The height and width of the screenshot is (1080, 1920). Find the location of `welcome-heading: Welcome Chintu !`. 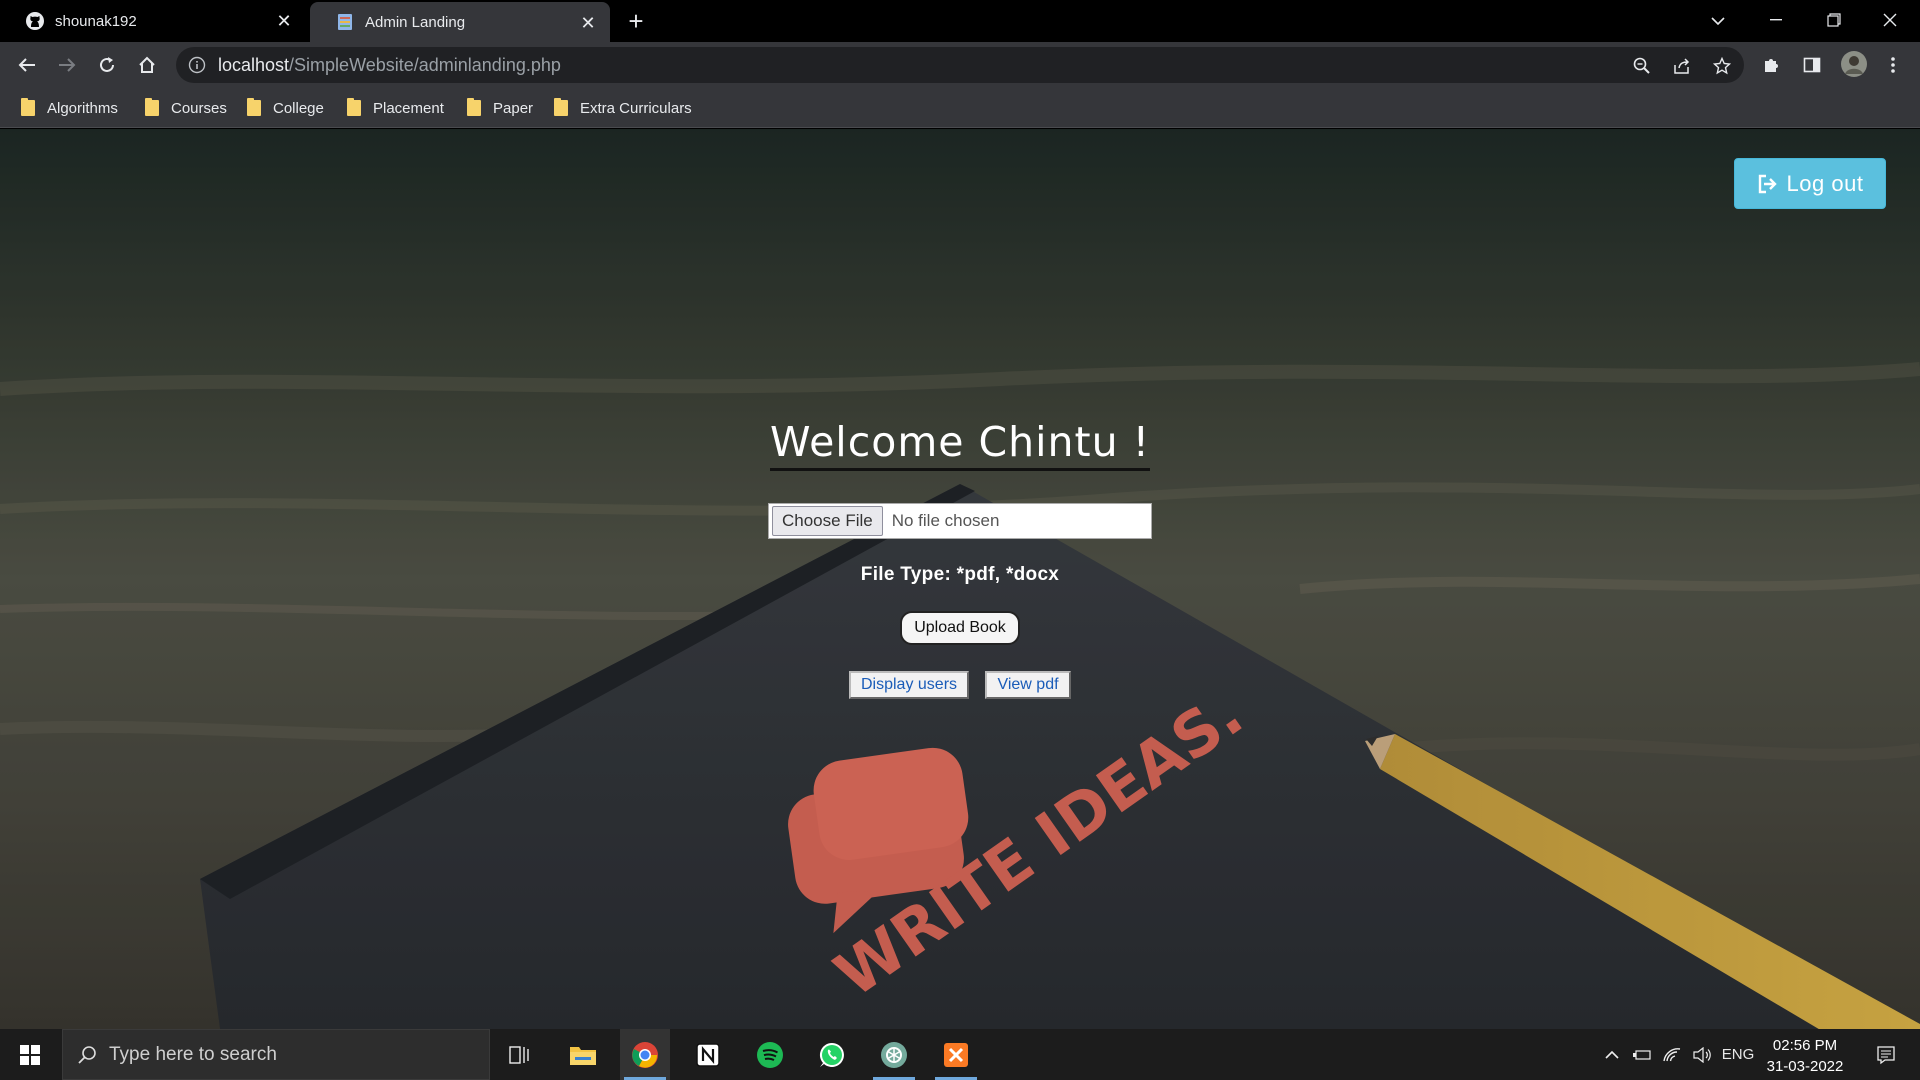

welcome-heading: Welcome Chintu ! is located at coordinates (960, 444).